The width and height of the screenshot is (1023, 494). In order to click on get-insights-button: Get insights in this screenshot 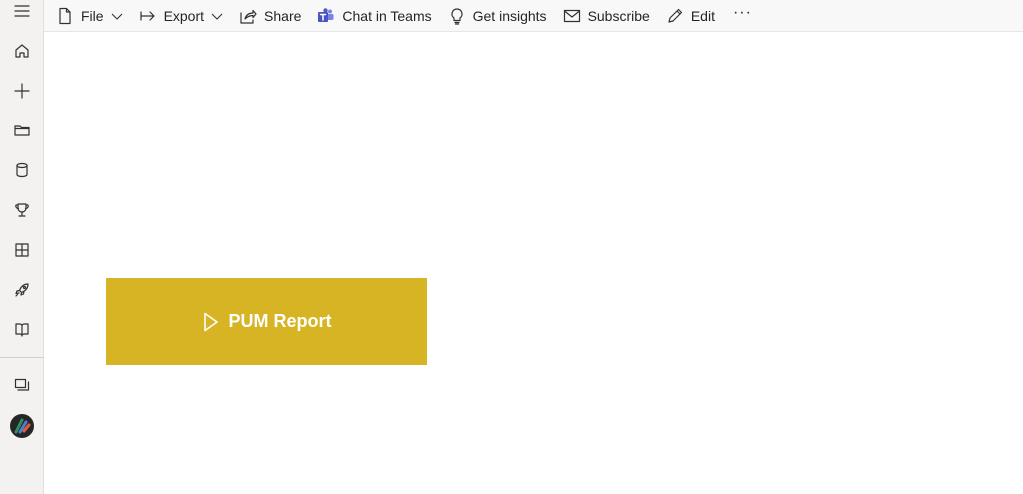, I will do `click(497, 16)`.